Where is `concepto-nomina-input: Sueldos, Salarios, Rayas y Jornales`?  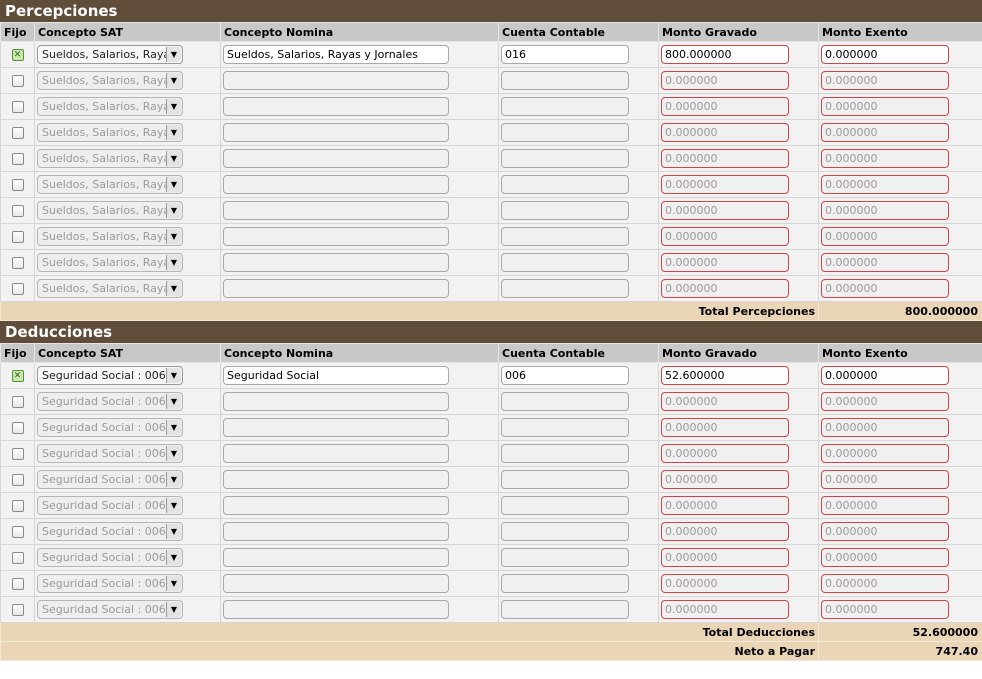 concepto-nomina-input: Sueldos, Salarios, Rayas y Jornales is located at coordinates (336, 54).